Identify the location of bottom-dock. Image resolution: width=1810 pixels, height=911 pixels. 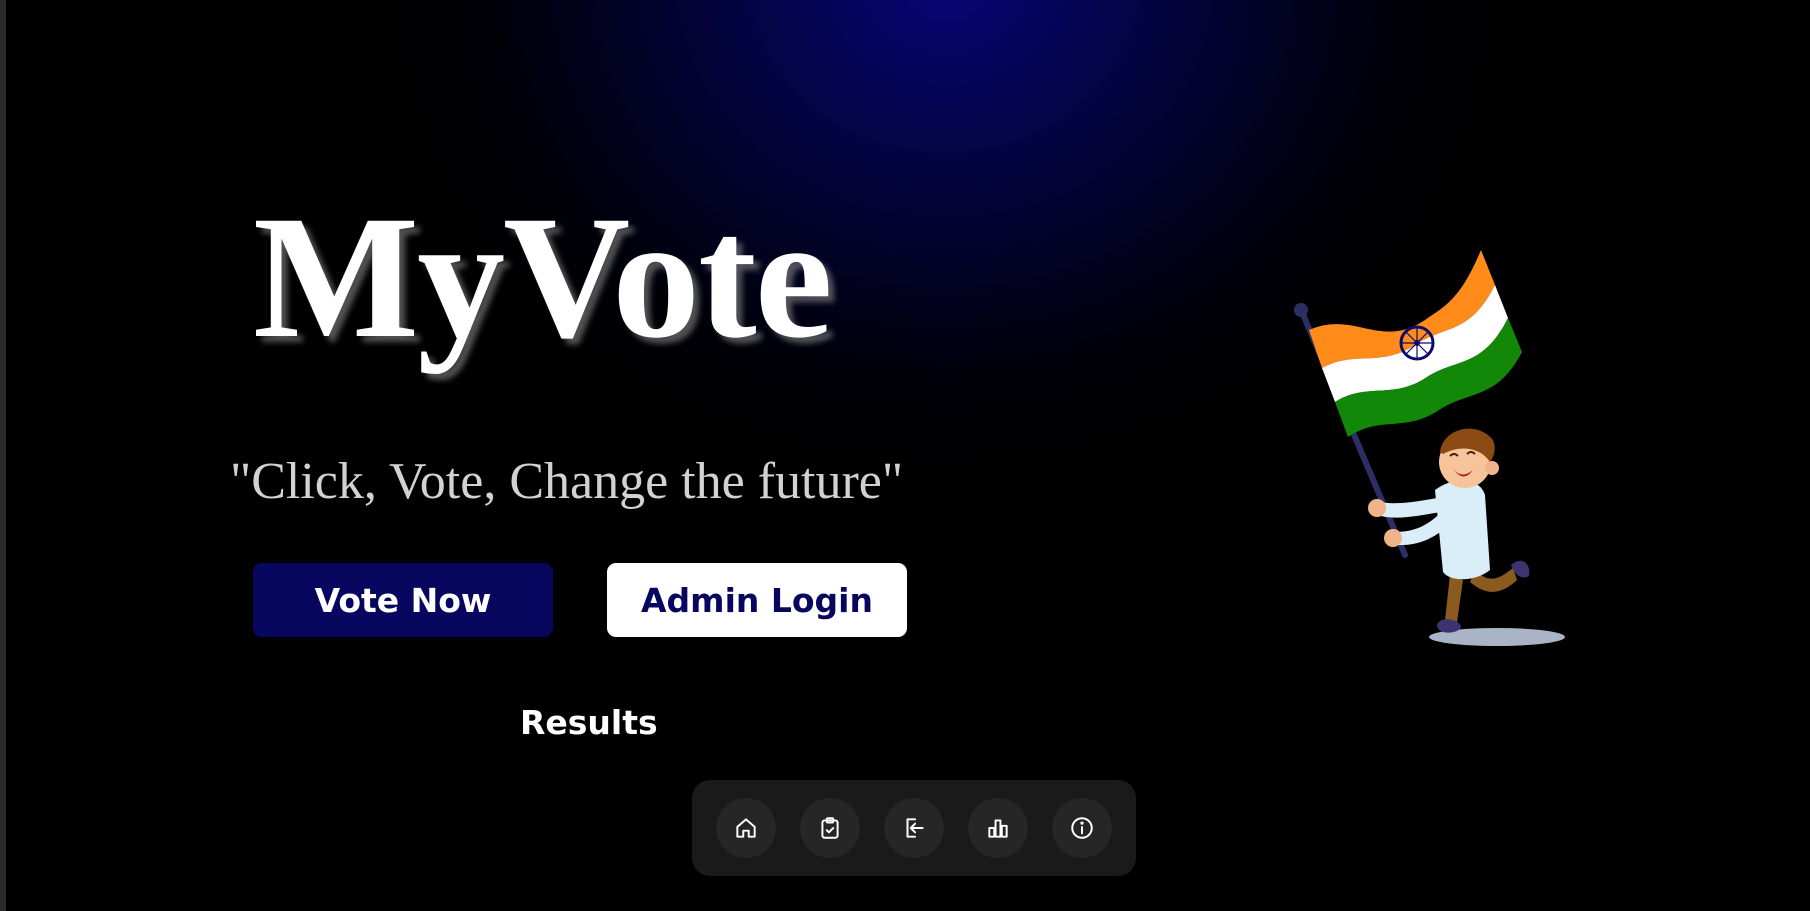
(914, 828).